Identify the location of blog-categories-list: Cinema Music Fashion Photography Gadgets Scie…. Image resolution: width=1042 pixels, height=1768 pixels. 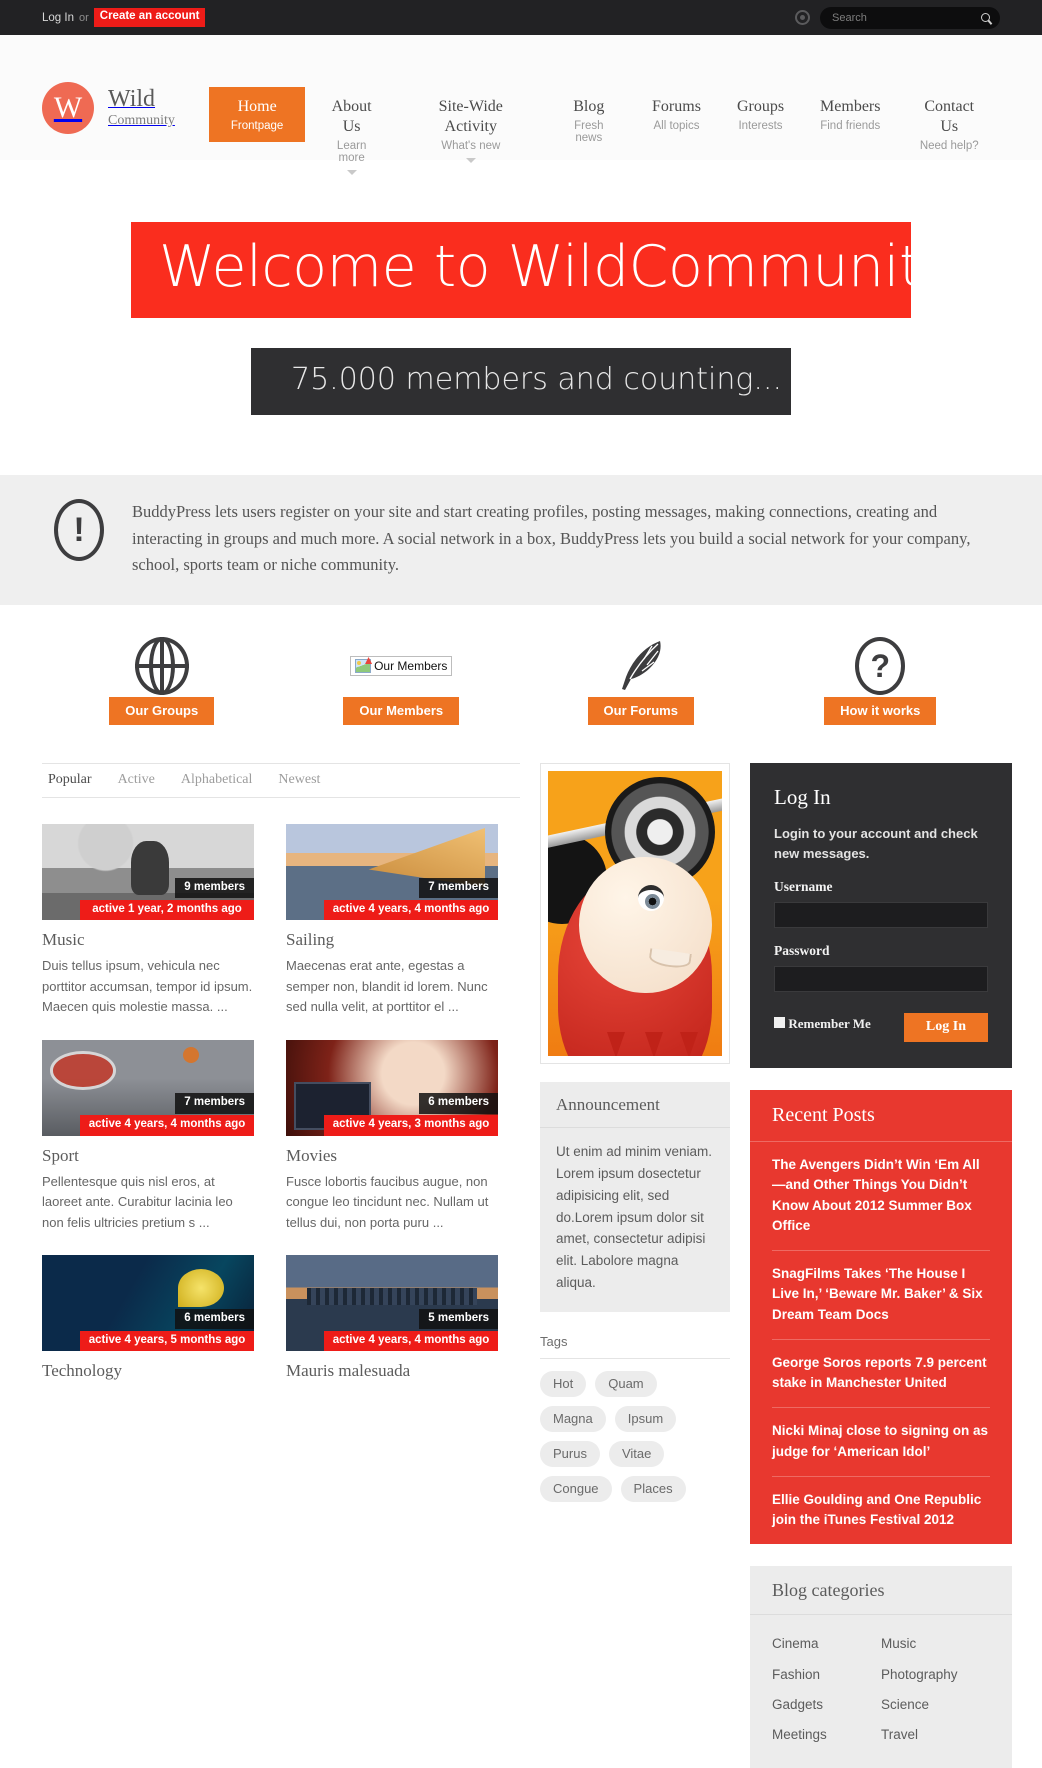
(881, 1691).